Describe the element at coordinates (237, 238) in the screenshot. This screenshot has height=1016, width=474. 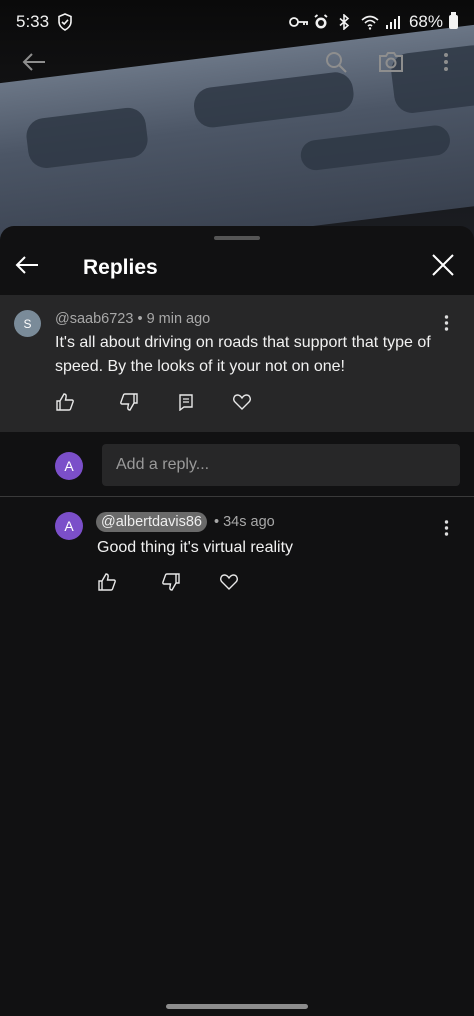
I see `drag-handle` at that location.